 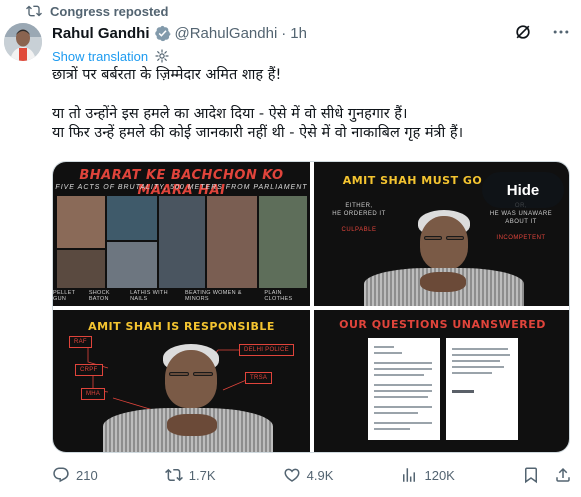 I want to click on tweet-secondary-actions, so click(x=547, y=475).